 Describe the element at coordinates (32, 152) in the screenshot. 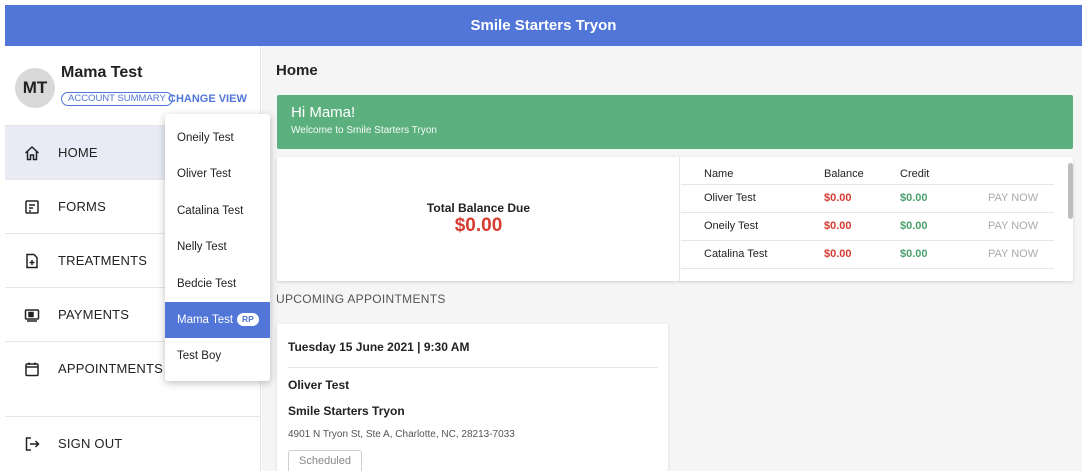

I see `home-icon` at that location.